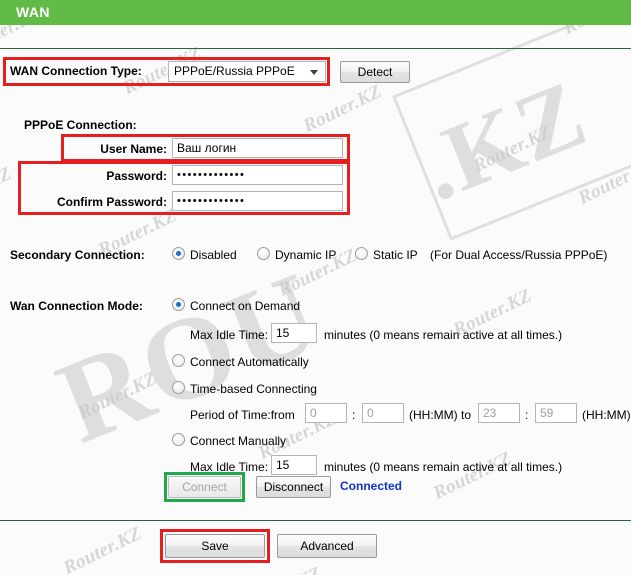 This screenshot has height=575, width=631. I want to click on password-input: •••••••••••••, so click(257, 175).